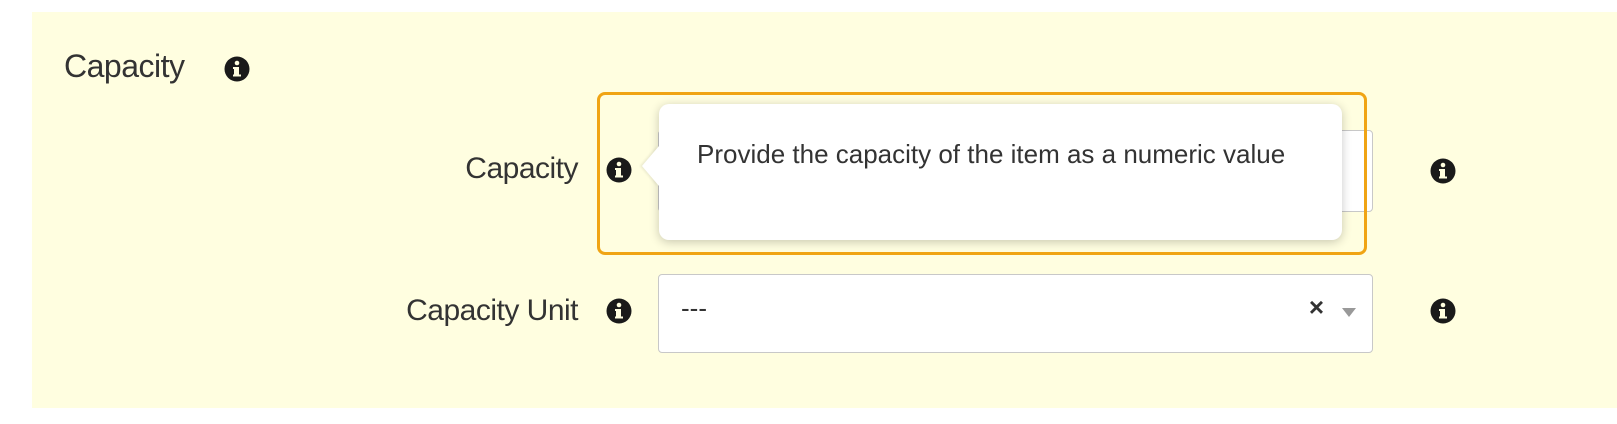 The height and width of the screenshot is (424, 1617). Describe the element at coordinates (1015, 313) in the screenshot. I see `capacity-unit-select: --- ×` at that location.